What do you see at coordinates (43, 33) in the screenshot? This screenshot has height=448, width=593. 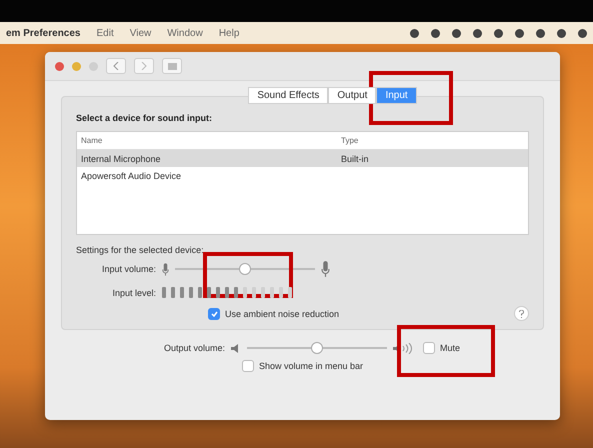 I see `menu-item: em Preferences` at bounding box center [43, 33].